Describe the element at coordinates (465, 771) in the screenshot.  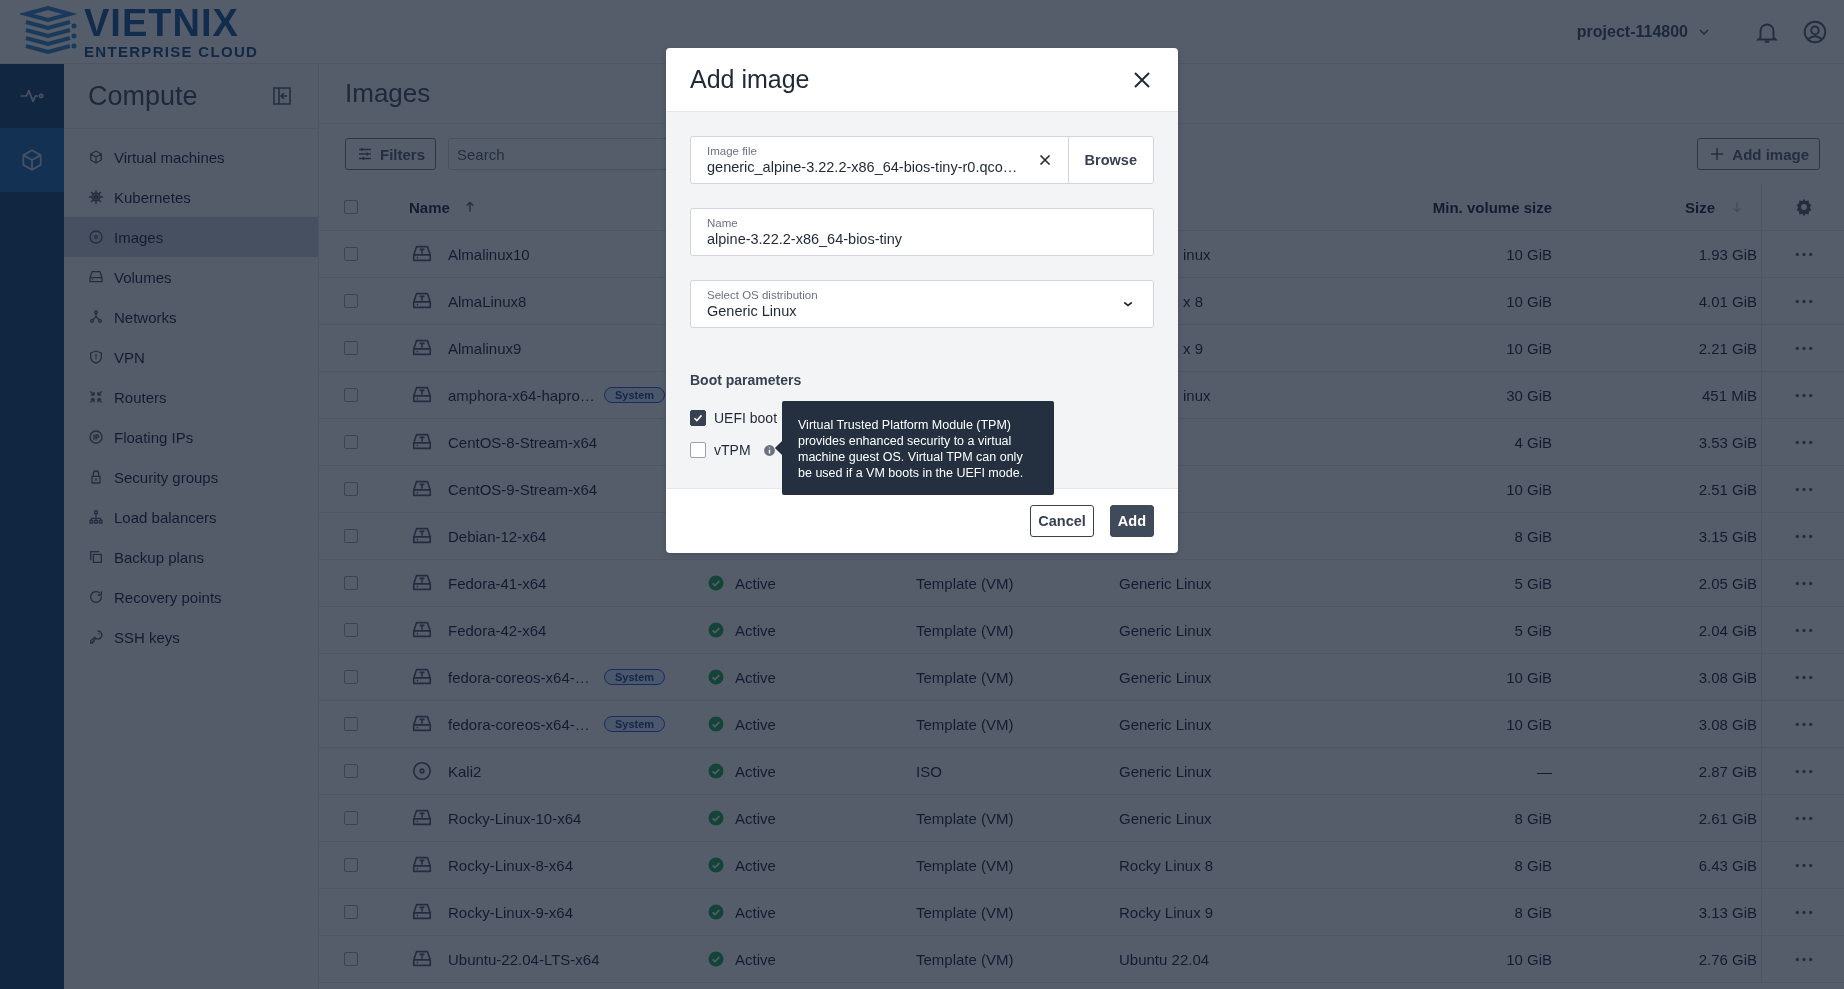
I see `image-name: Kali2` at that location.